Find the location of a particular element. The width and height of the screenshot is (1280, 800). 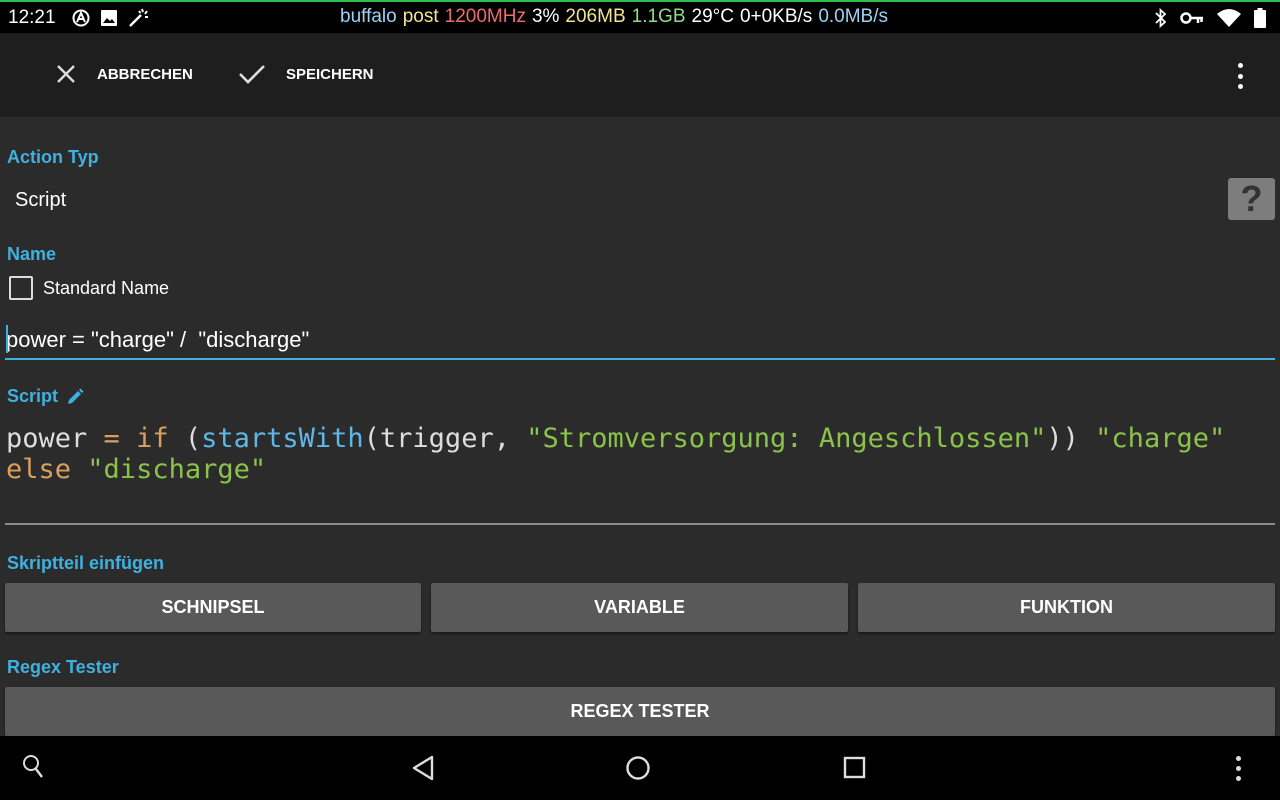

standard-name-checkbox-row: Standard Name is located at coordinates (89, 288).